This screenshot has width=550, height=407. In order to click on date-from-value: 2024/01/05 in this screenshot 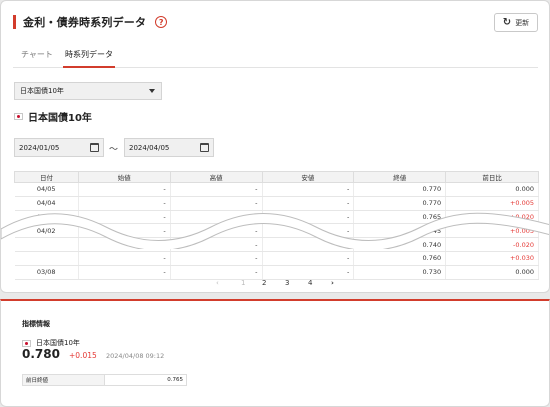, I will do `click(39, 147)`.